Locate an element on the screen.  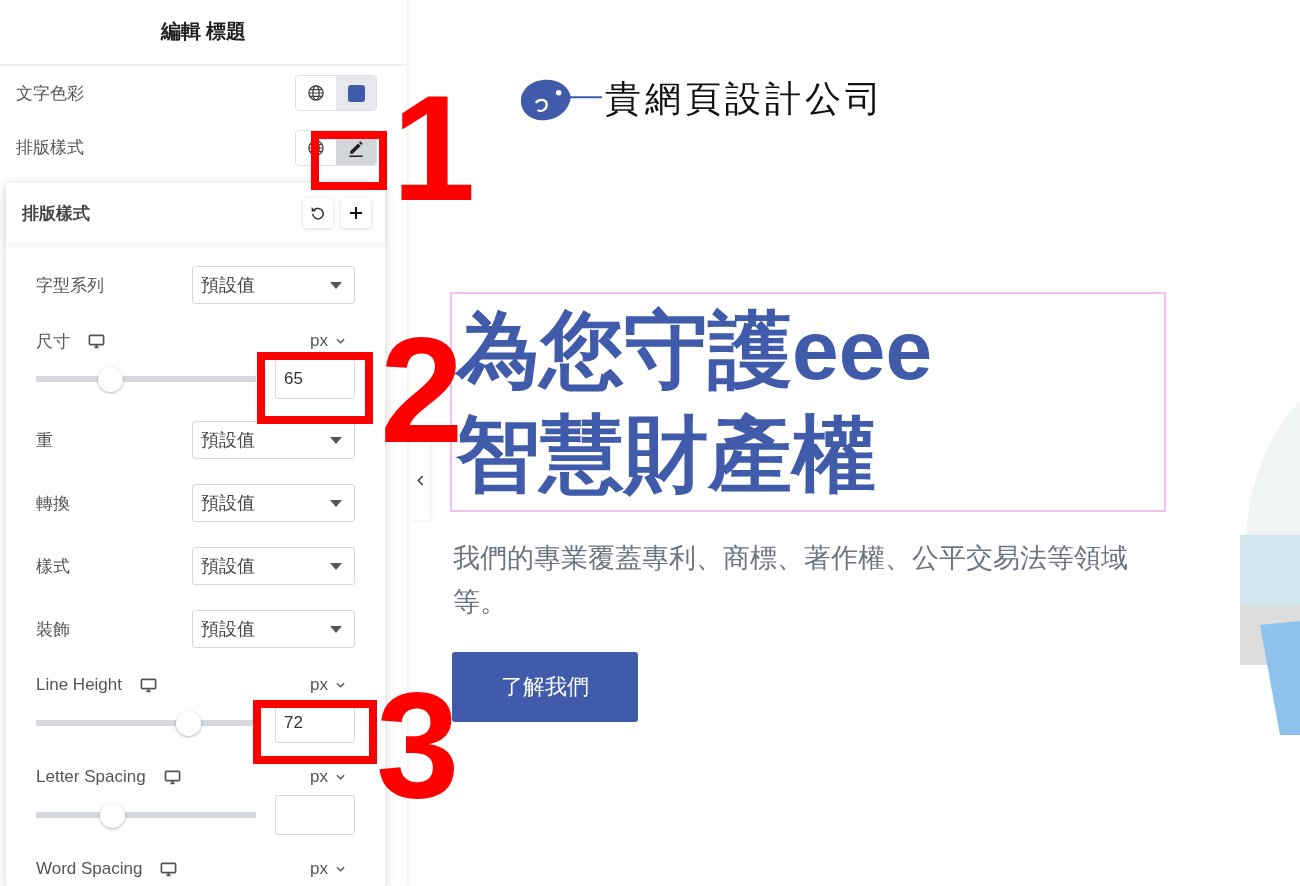
control-label: 排版樣式 is located at coordinates (50, 148).